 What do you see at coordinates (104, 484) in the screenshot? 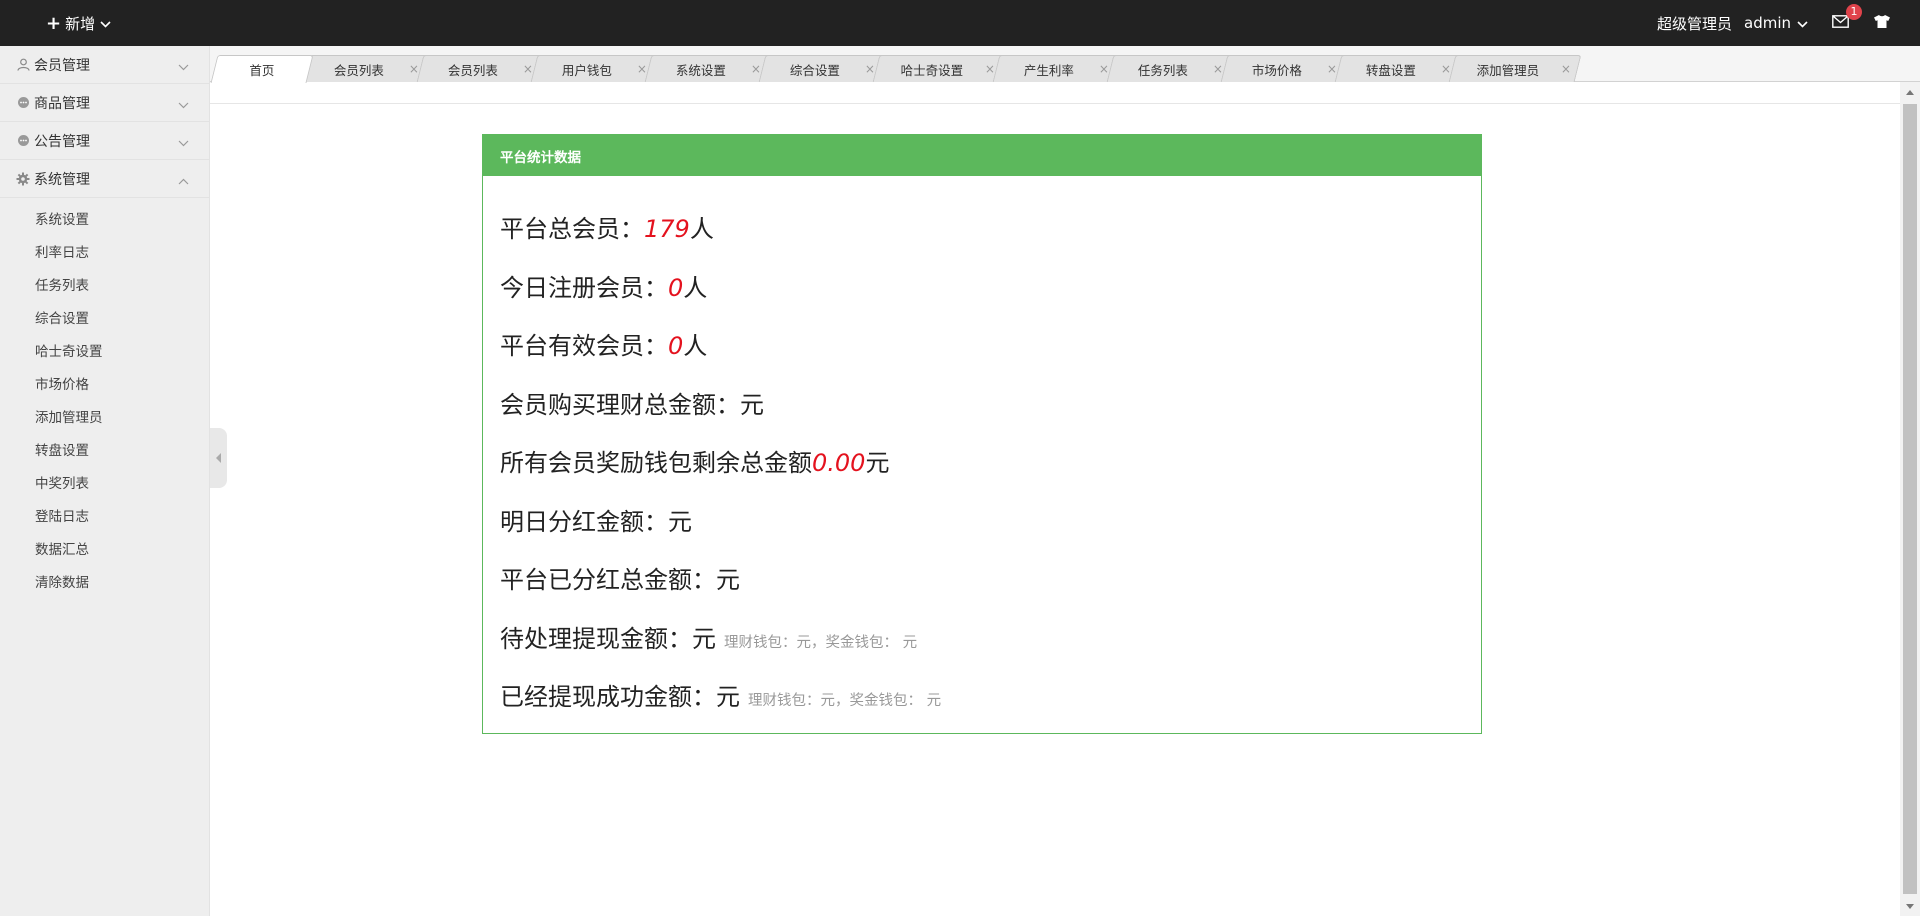
I see `sidebar-item-winners-list: 中奖列表` at bounding box center [104, 484].